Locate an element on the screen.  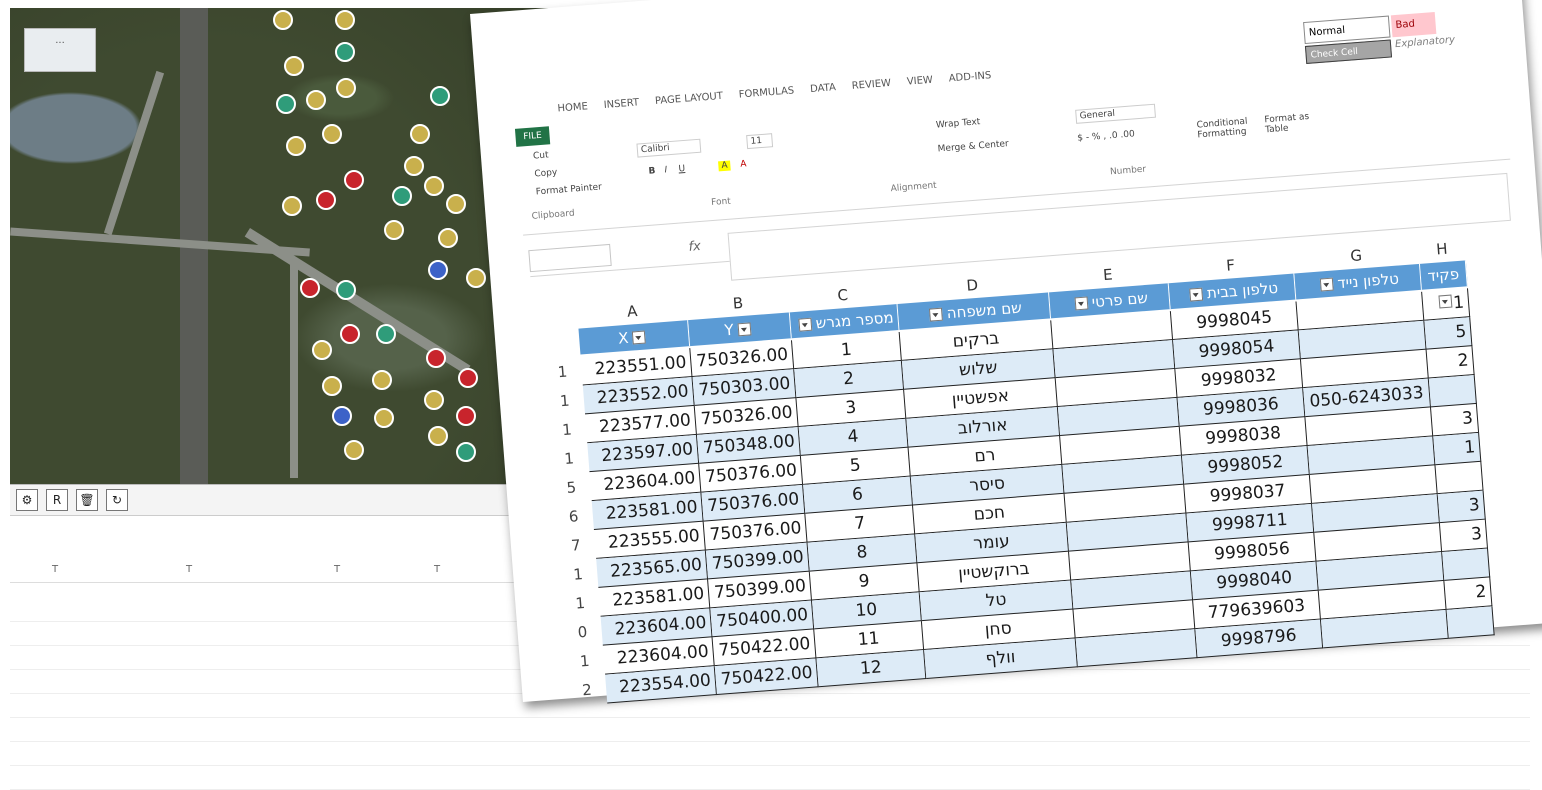
fx-icon: fx is located at coordinates (694, 247).